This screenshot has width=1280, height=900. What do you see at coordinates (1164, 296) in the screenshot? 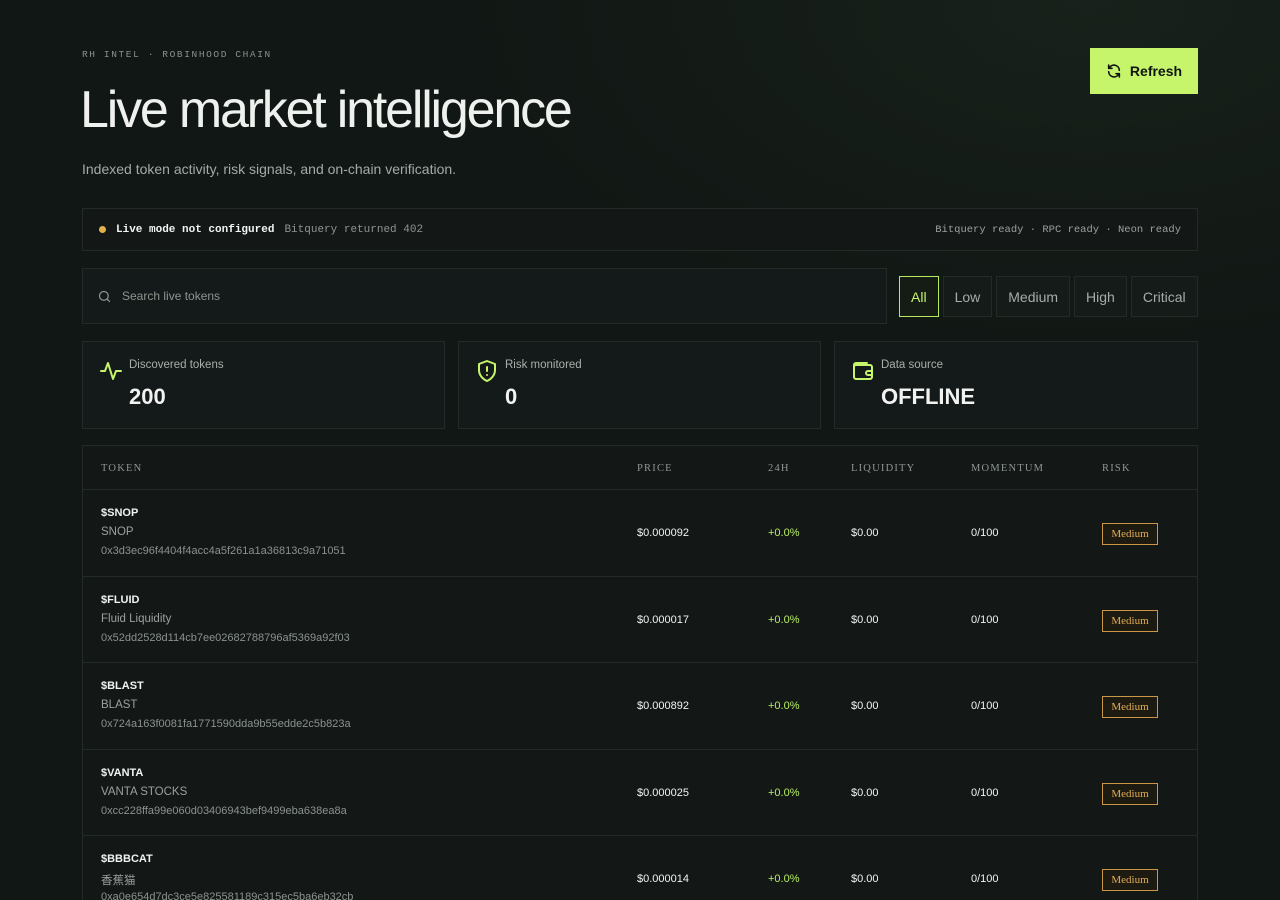
I see `filter-critical: Critical` at bounding box center [1164, 296].